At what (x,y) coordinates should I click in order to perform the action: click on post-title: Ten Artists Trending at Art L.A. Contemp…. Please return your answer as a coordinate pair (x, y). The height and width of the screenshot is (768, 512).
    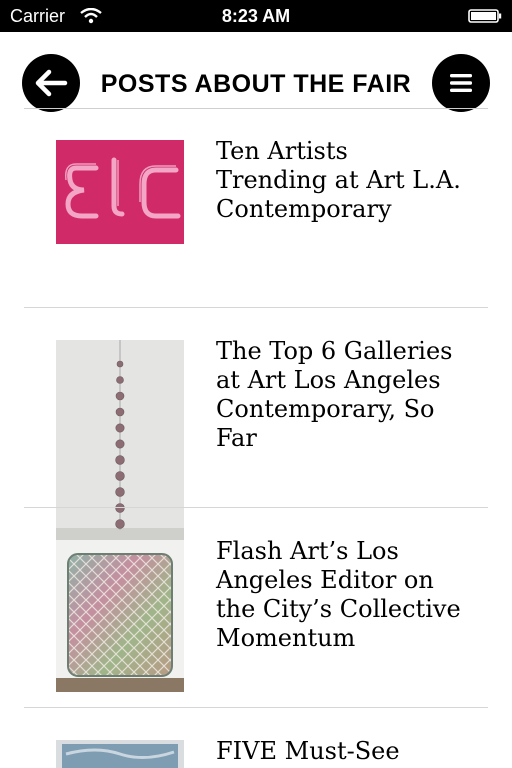
    Looking at the image, I should click on (338, 180).